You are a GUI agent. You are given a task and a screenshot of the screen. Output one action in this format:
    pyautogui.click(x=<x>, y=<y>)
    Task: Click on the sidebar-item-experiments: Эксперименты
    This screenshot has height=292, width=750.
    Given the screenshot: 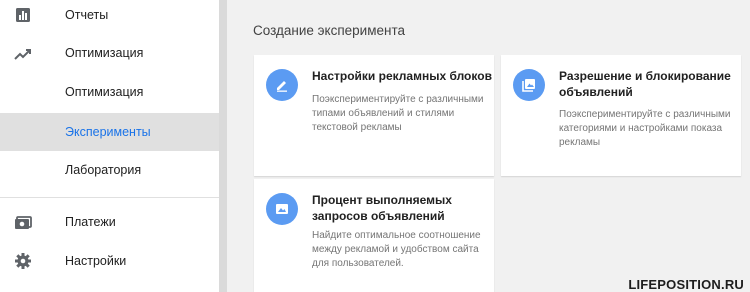 What is the action you would take?
    pyautogui.click(x=109, y=132)
    